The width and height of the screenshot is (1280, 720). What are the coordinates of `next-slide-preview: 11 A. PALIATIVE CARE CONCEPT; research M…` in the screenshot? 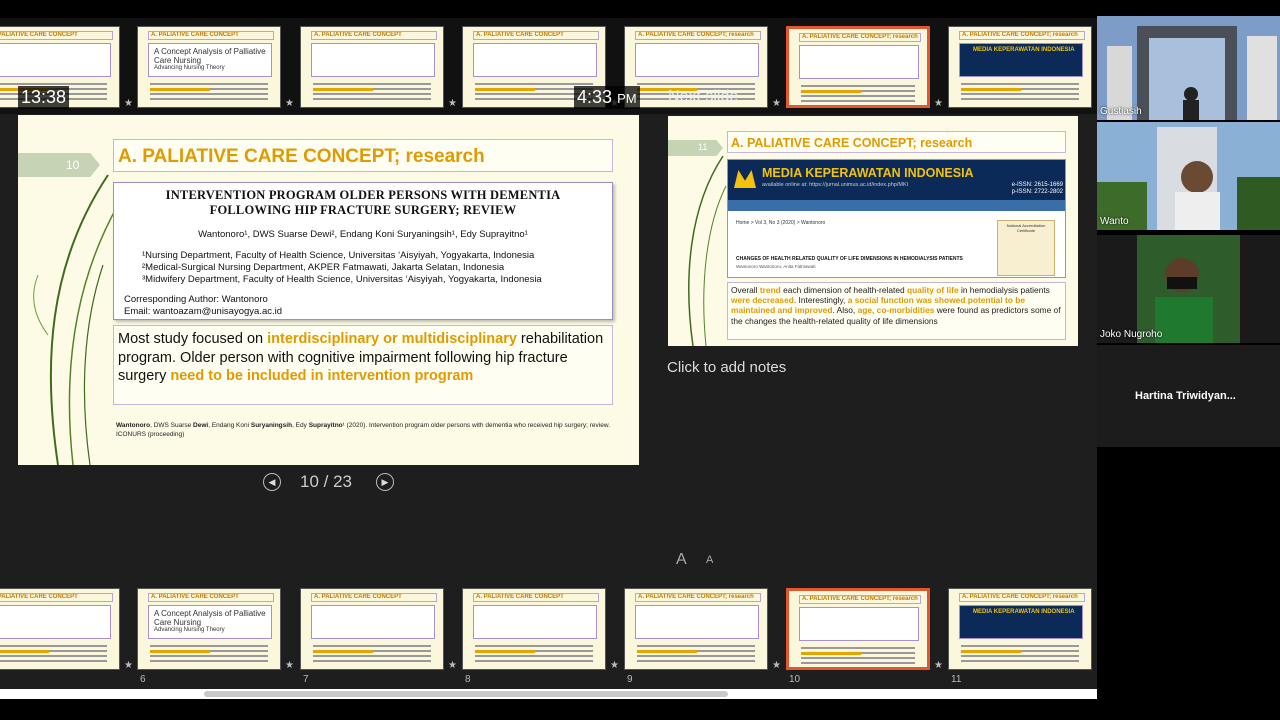 It's located at (873, 231).